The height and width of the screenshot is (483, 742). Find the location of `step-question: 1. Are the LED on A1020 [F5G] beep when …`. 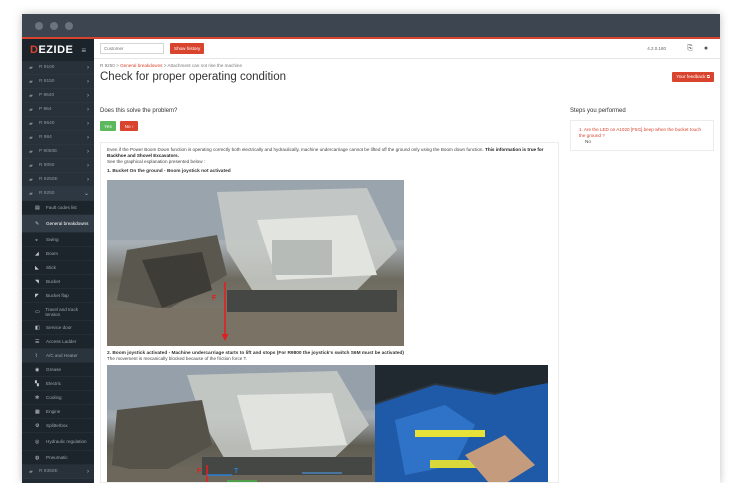

step-question: 1. Are the LED on A1020 [F5G] beep when … is located at coordinates (642, 132).